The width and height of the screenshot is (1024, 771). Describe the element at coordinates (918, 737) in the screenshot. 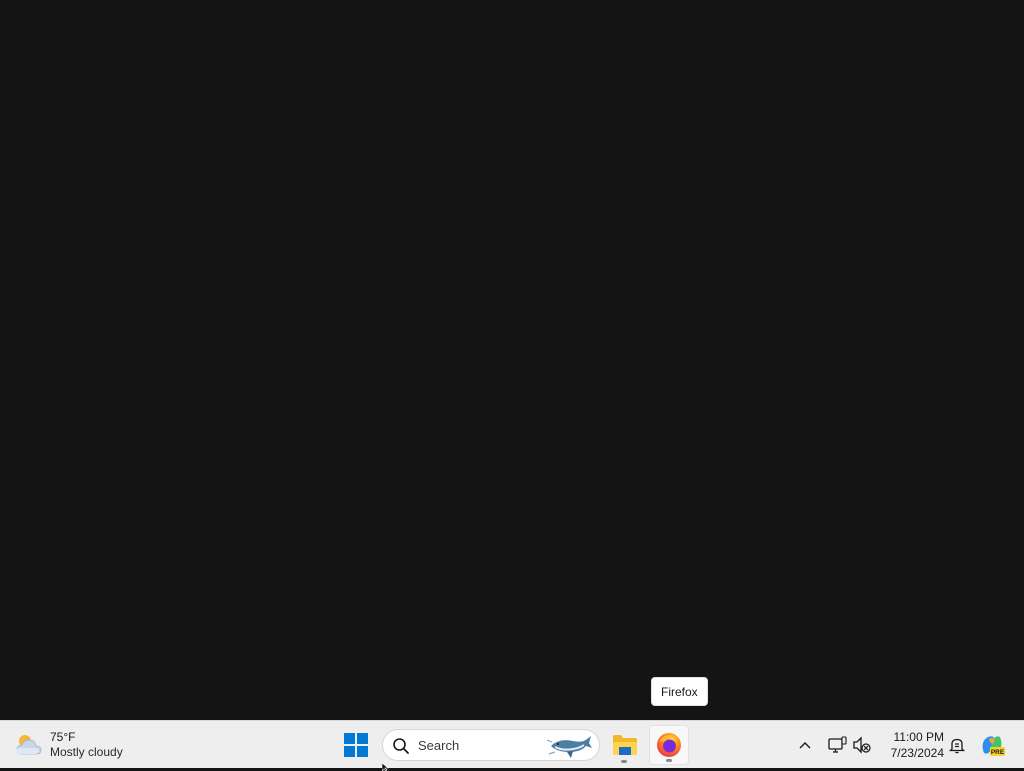

I see `clock-time: 11:00 PM` at that location.